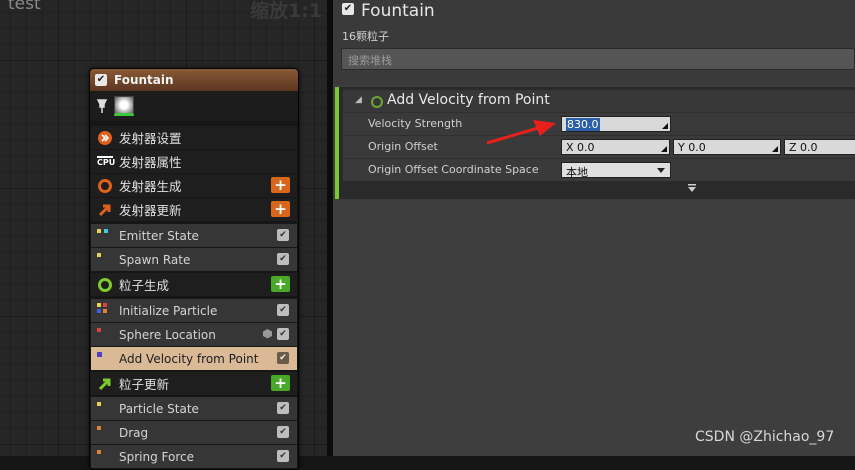 This screenshot has width=855, height=470. Describe the element at coordinates (692, 188) in the screenshot. I see `expand-advanced-icon` at that location.